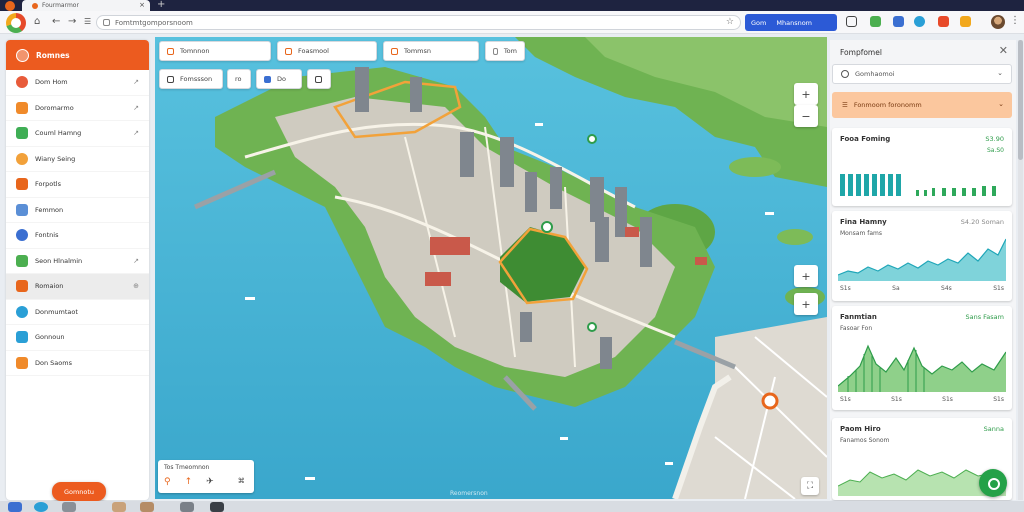  Describe the element at coordinates (845, 105) in the screenshot. I see `filter-icon: ☰` at that location.